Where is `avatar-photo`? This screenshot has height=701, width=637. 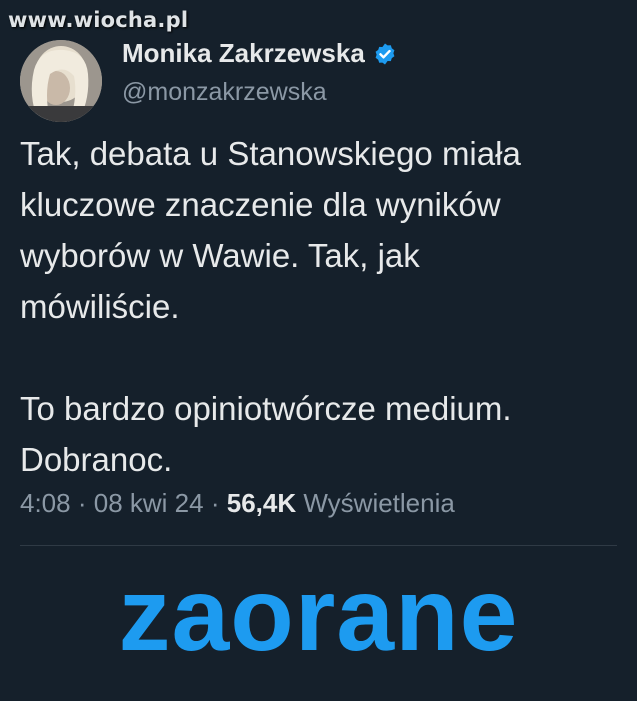 avatar-photo is located at coordinates (61, 81).